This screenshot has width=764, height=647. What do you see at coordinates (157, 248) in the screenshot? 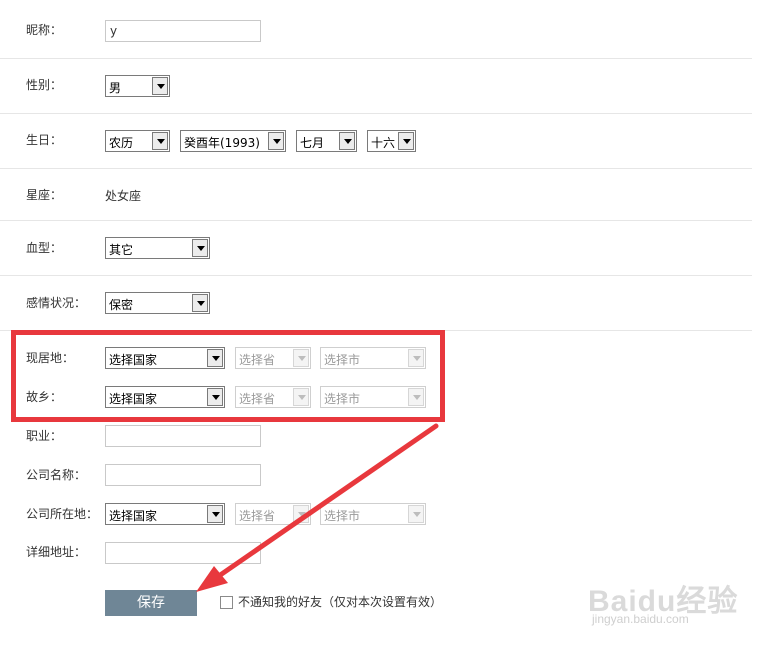
I see `blood-type-select: 其它` at bounding box center [157, 248].